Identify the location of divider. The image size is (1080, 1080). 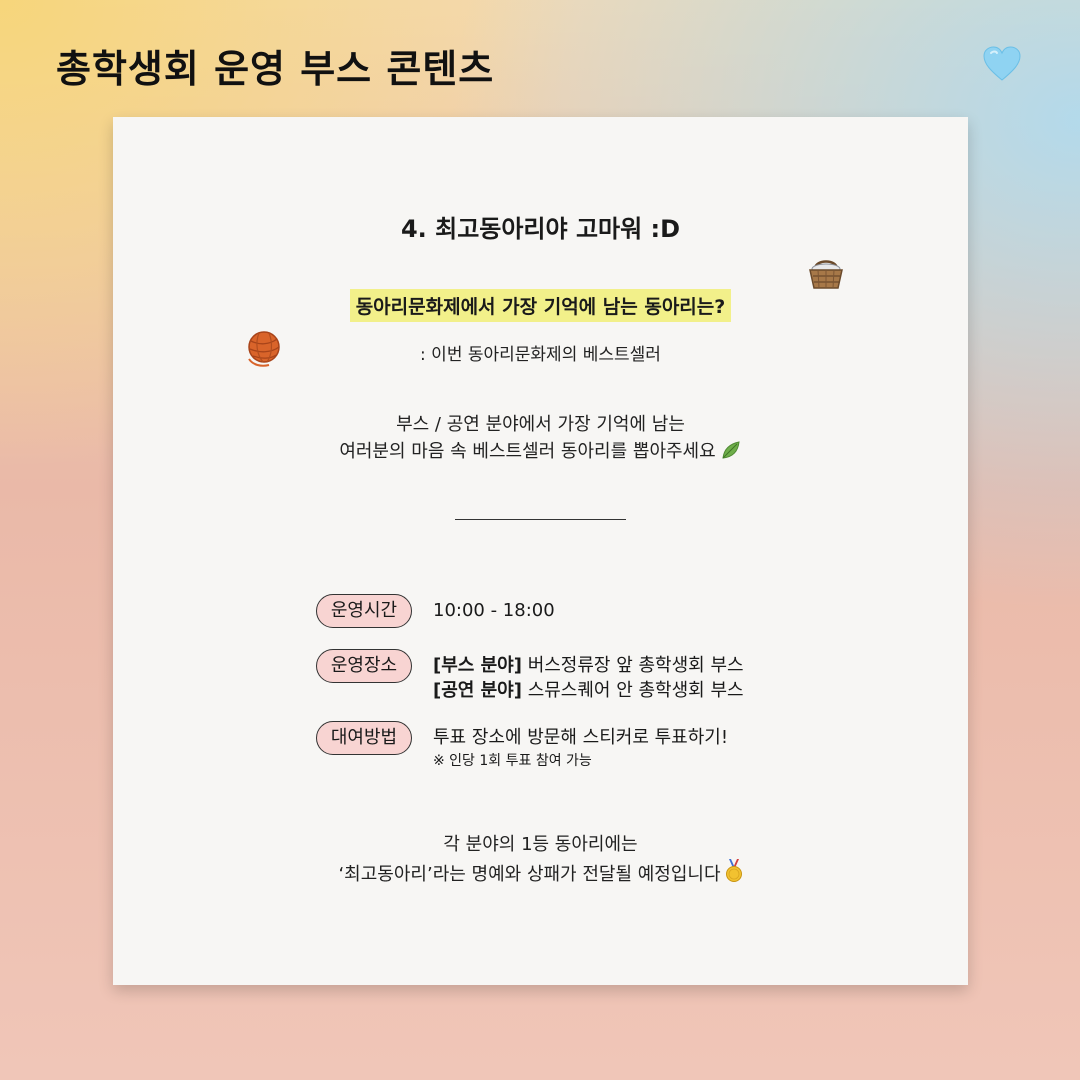
(540, 519).